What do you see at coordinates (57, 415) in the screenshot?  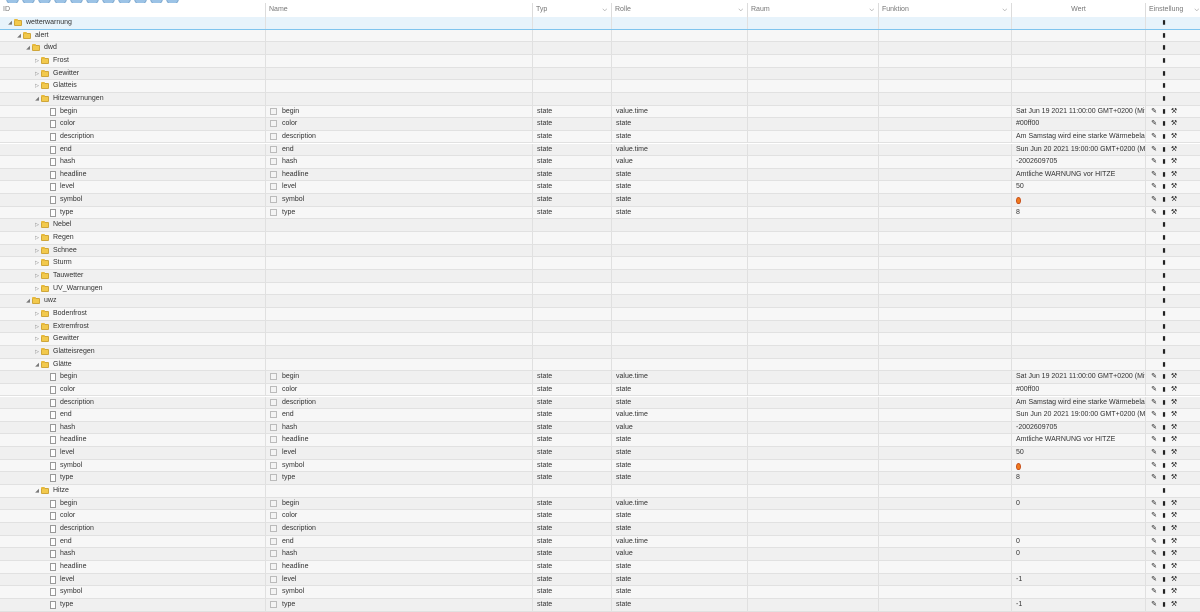 I see `id-tree-node: end` at bounding box center [57, 415].